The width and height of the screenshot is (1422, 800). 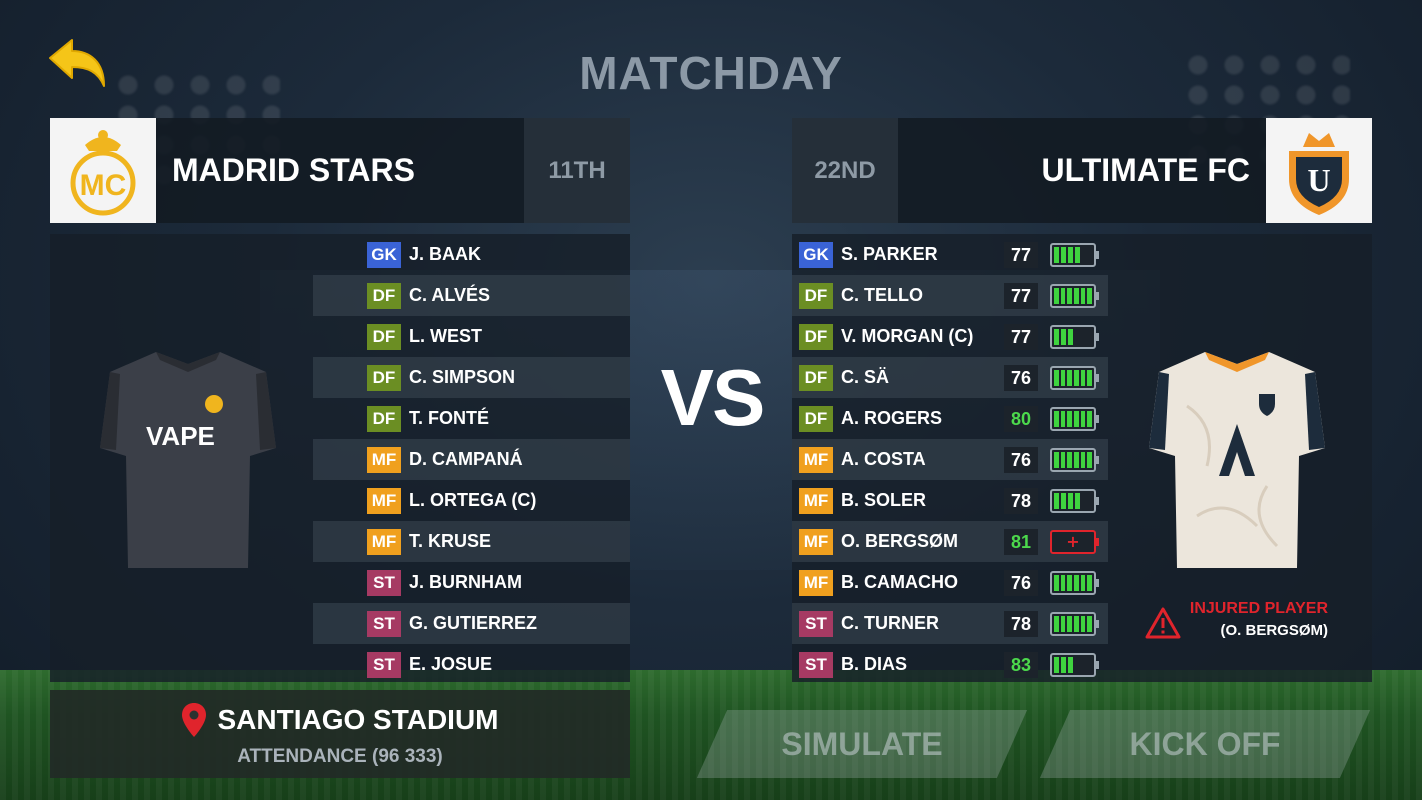 I want to click on player-row: ST G. GUTIERREZ, so click(x=471, y=623).